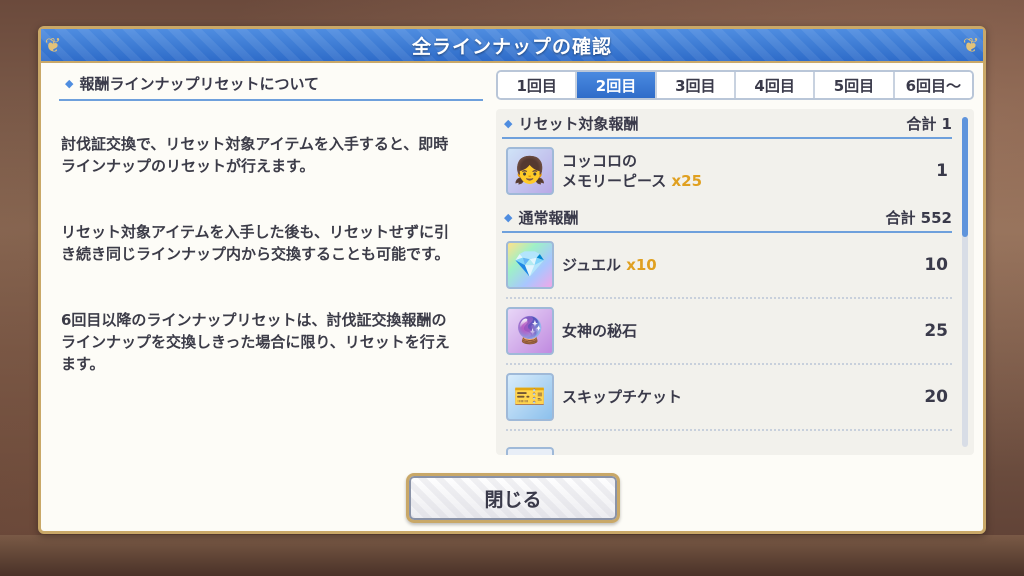 This screenshot has width=1024, height=576. I want to click on round-tabs: 1回目 2回目 3回目 4回目 5回目 6回目〜, so click(735, 85).